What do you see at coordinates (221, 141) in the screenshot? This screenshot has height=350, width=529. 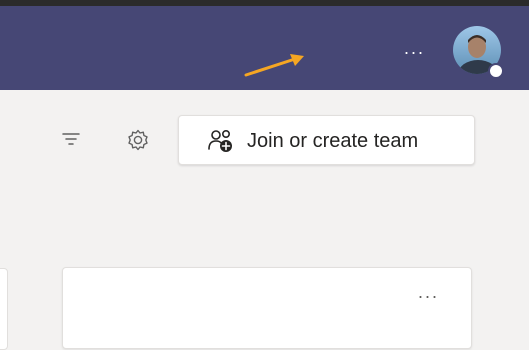 I see `people-add-icon` at bounding box center [221, 141].